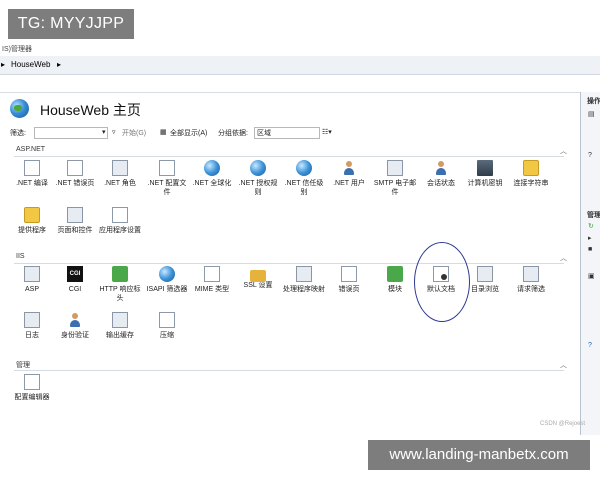  I want to click on filter-bar: 筛选: ▾ ▿ 开始(G) ▦ 全部显示(A) 分组依据: 区域 ☷▾, so click(289, 133).